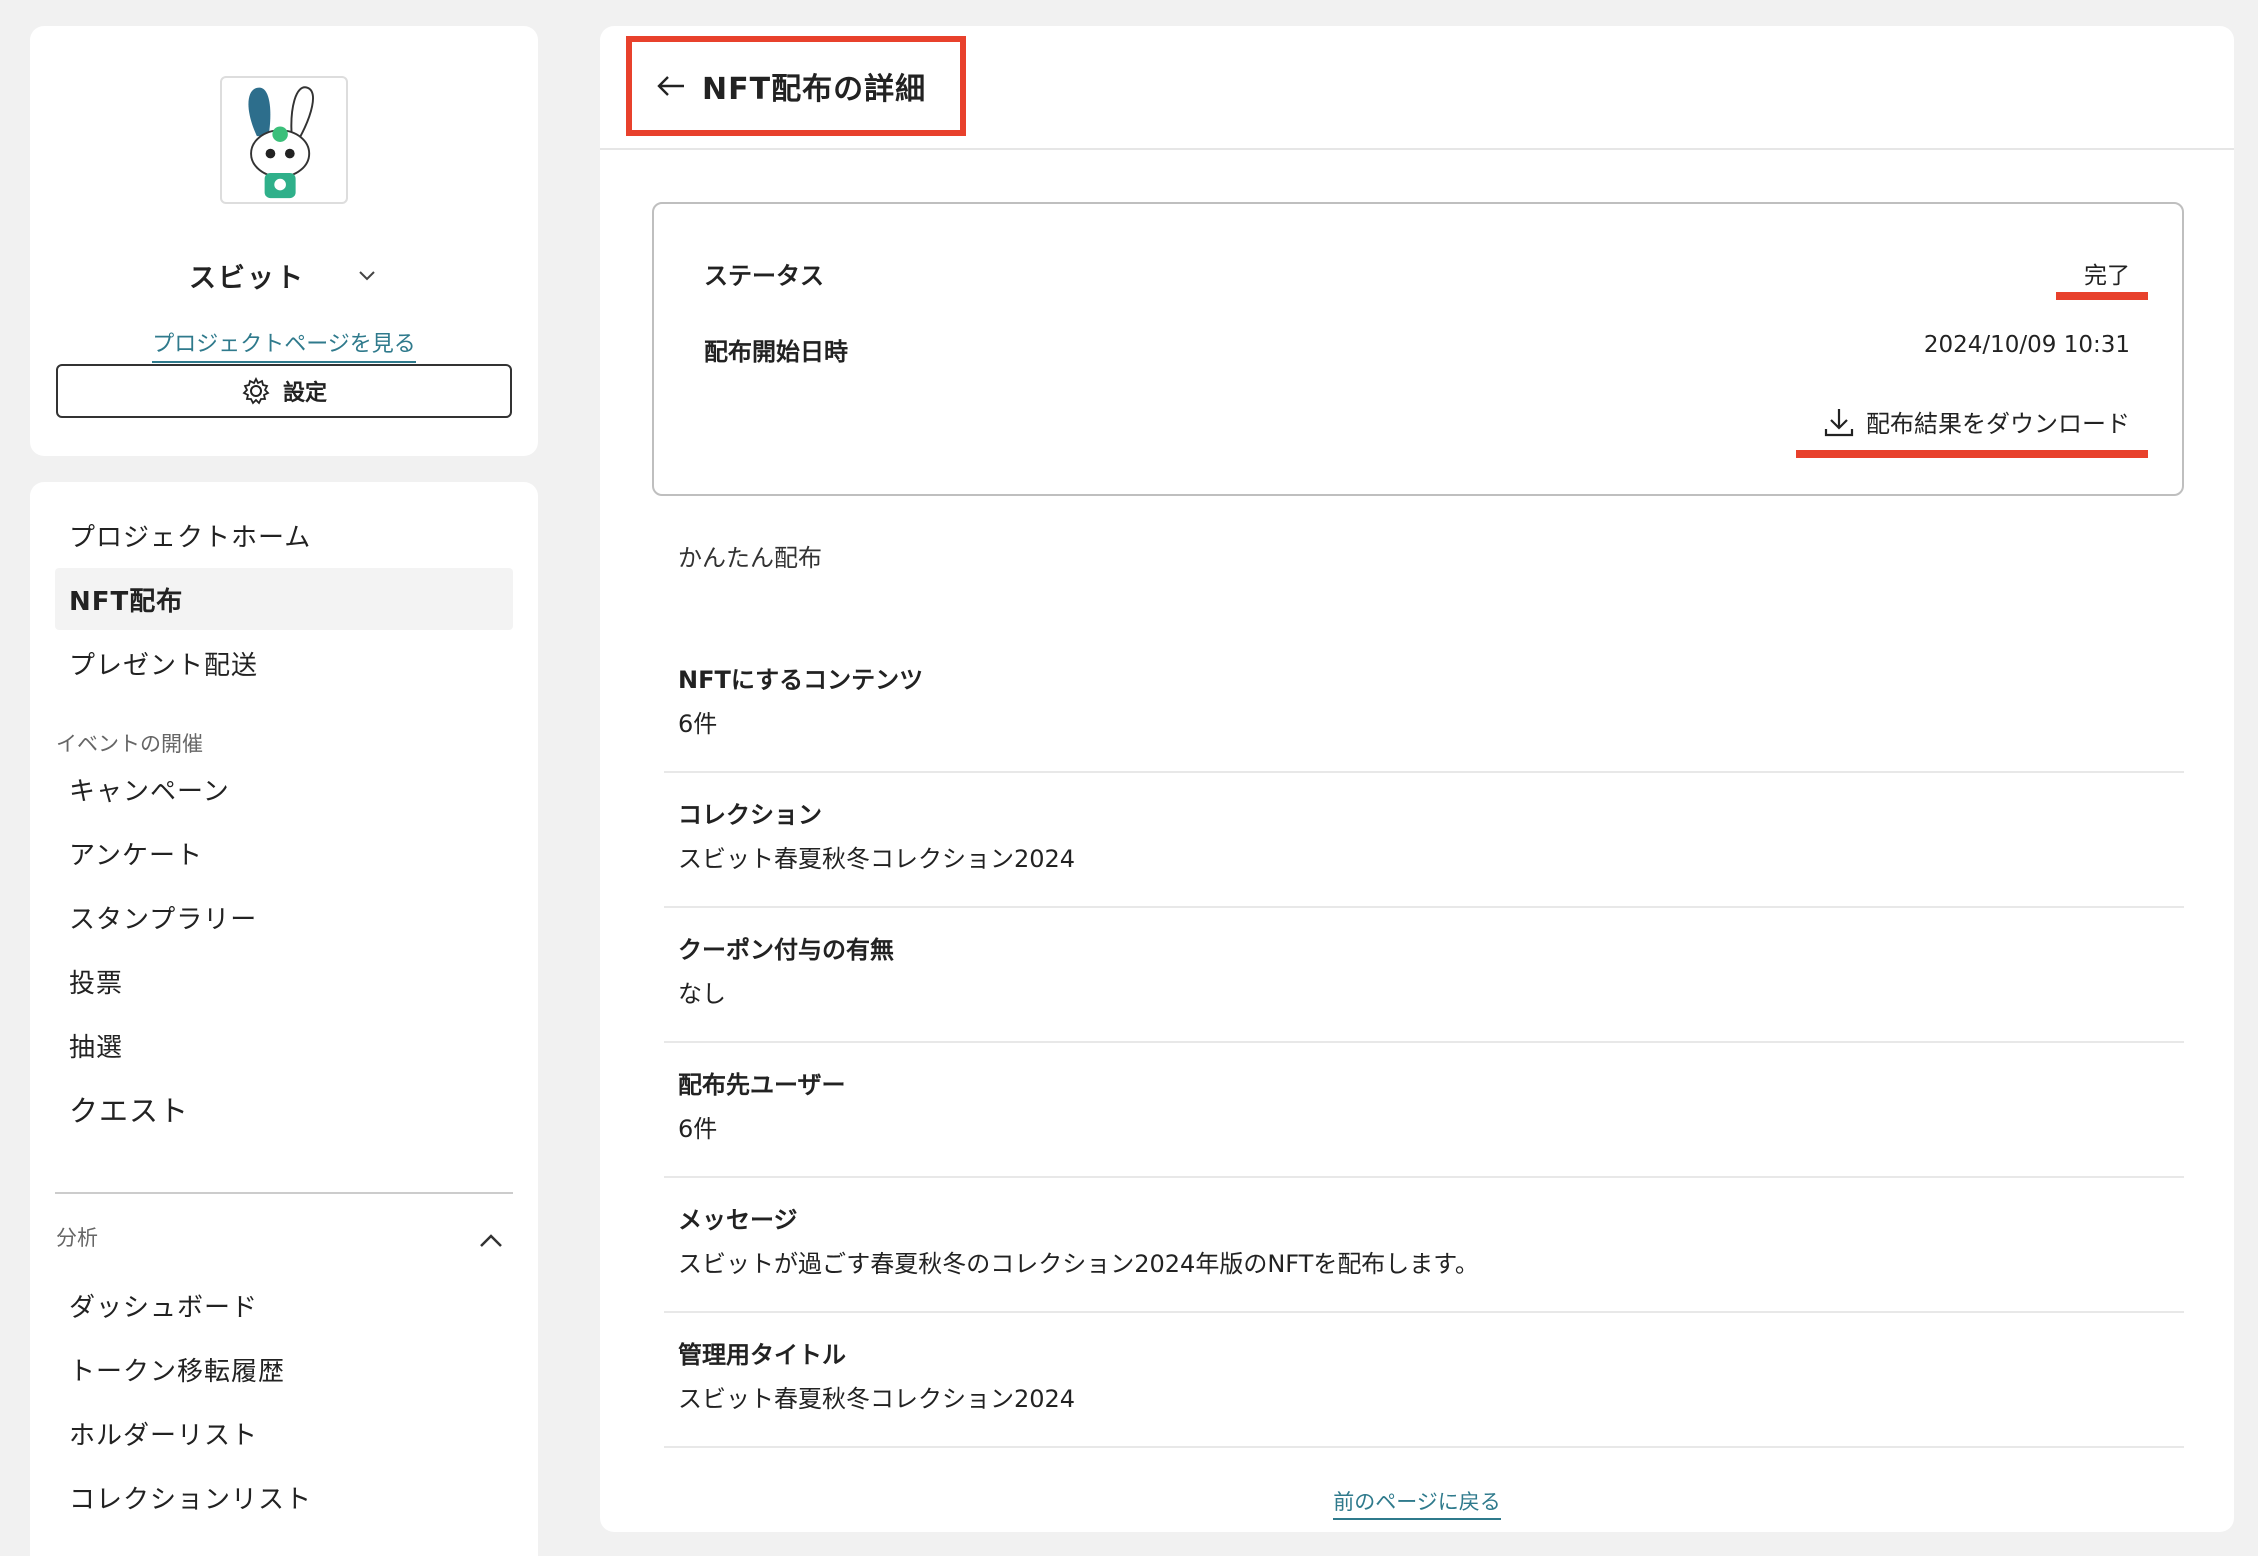 The height and width of the screenshot is (1556, 2258). I want to click on field-value: なし, so click(702, 994).